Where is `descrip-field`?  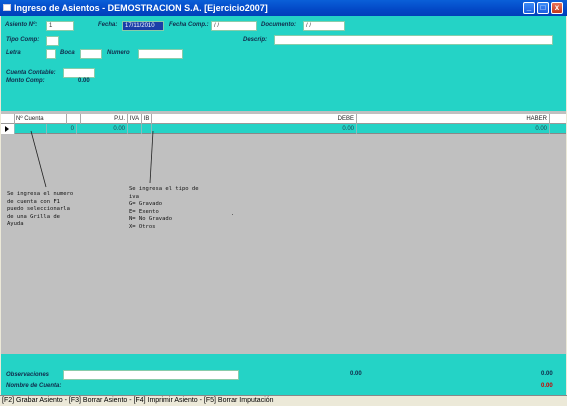
descrip-field is located at coordinates (413, 40).